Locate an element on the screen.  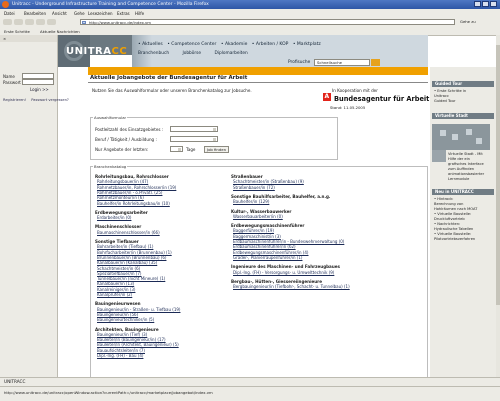
nav-akademie: • Akademie is located at coordinates (234, 44).